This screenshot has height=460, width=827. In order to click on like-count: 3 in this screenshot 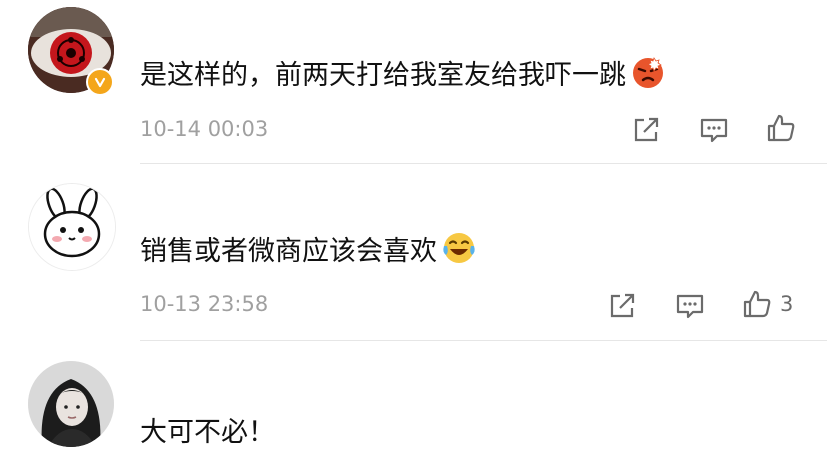, I will do `click(787, 304)`.